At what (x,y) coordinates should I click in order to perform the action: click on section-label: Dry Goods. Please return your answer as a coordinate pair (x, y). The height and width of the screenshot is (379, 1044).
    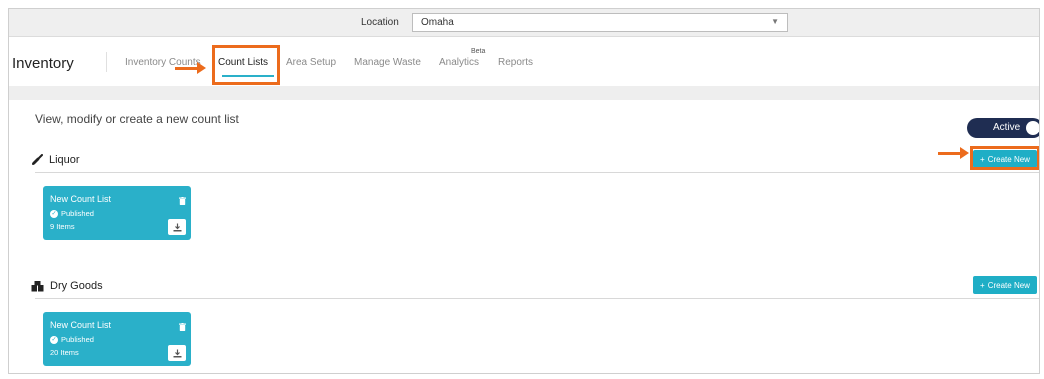
    Looking at the image, I should click on (76, 286).